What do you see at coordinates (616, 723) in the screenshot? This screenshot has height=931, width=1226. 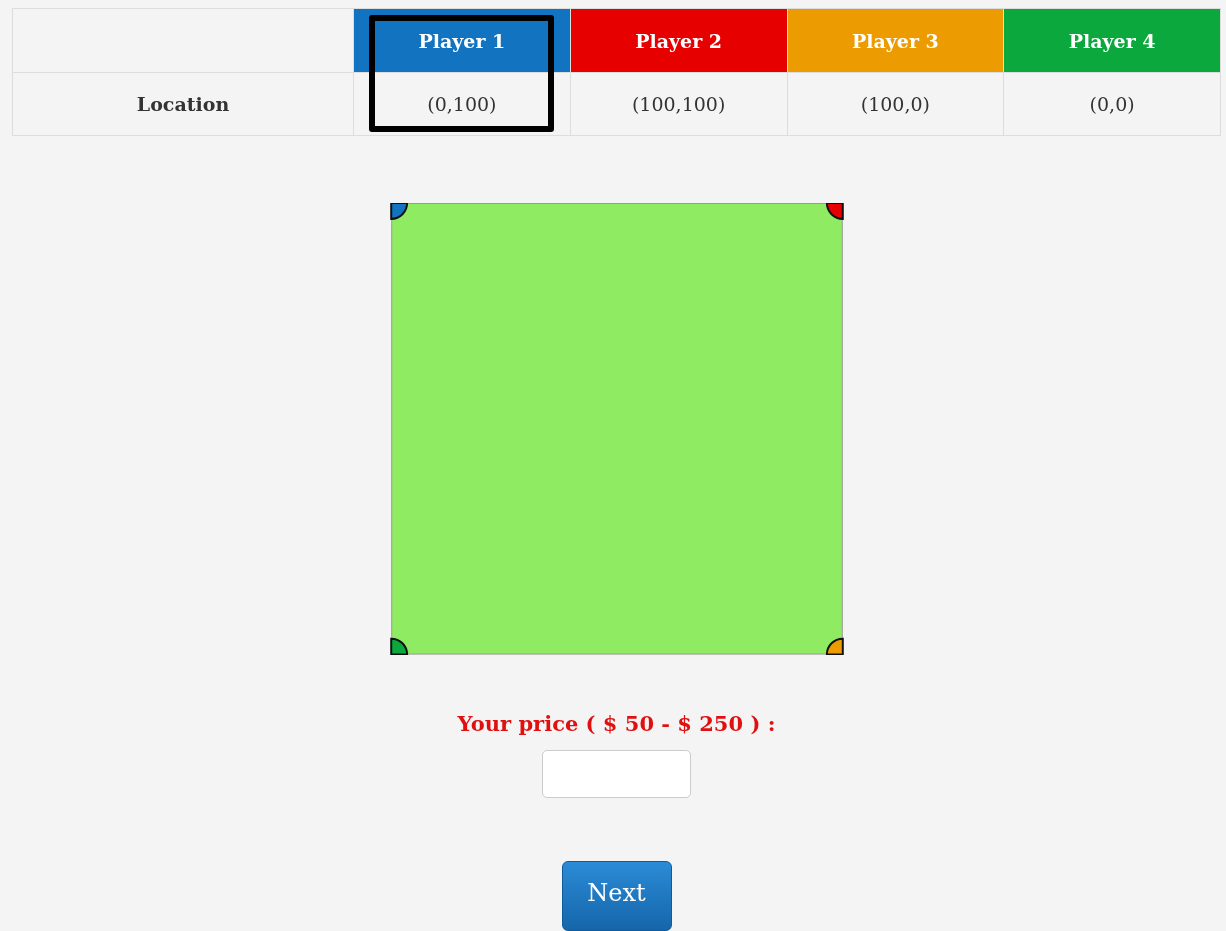 I see `price-label: Your price ( $ 50 - $ 250 ) :` at bounding box center [616, 723].